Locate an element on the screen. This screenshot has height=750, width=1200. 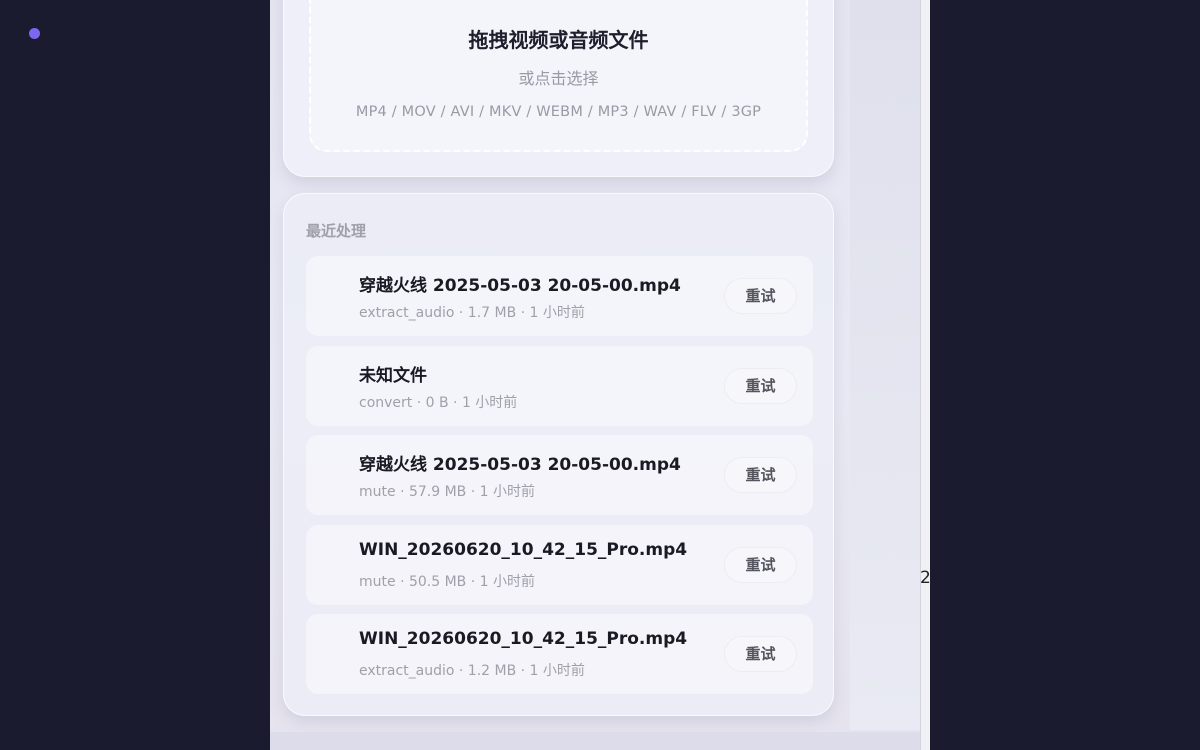
dropzone-title: 拖拽视频或音频文件 is located at coordinates (558, 40).